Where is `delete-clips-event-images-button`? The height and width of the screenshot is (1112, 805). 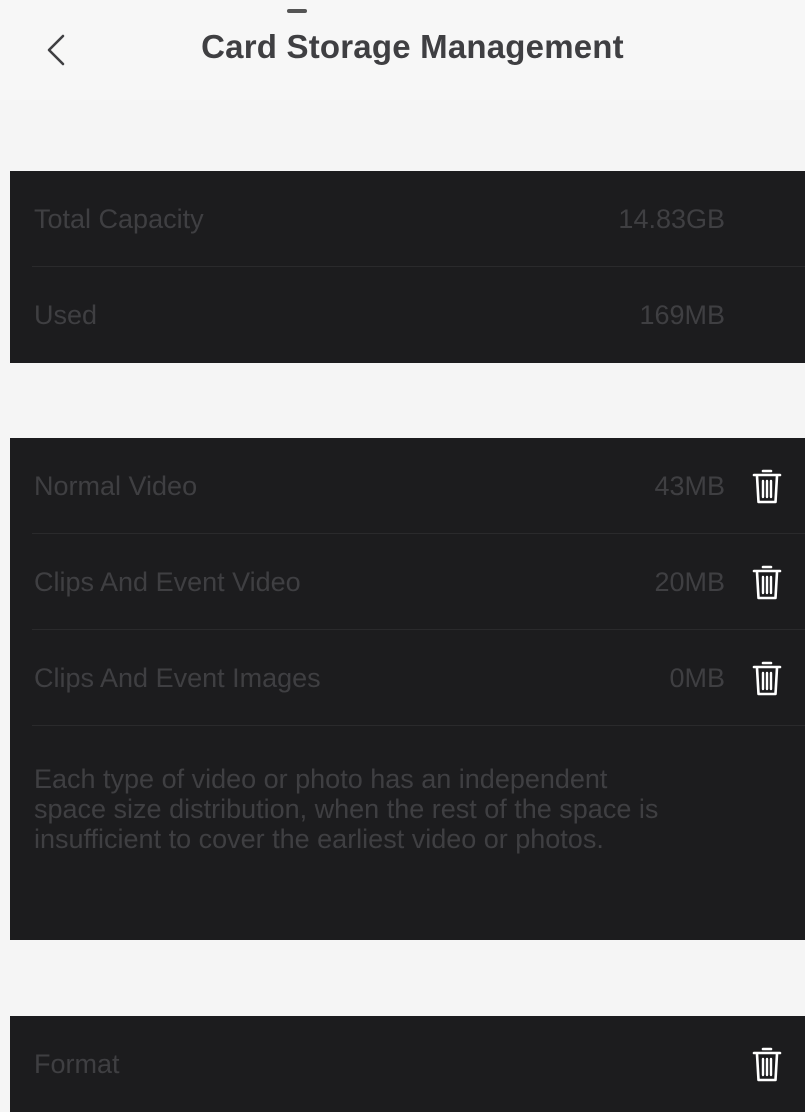
delete-clips-event-images-button is located at coordinates (767, 678).